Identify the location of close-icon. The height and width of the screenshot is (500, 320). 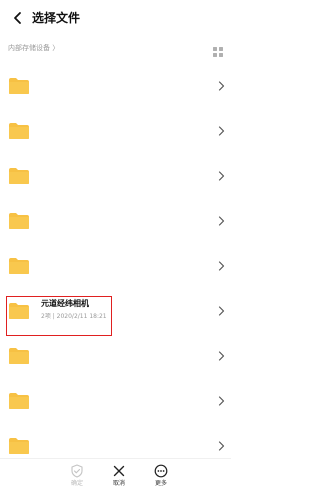
(119, 471).